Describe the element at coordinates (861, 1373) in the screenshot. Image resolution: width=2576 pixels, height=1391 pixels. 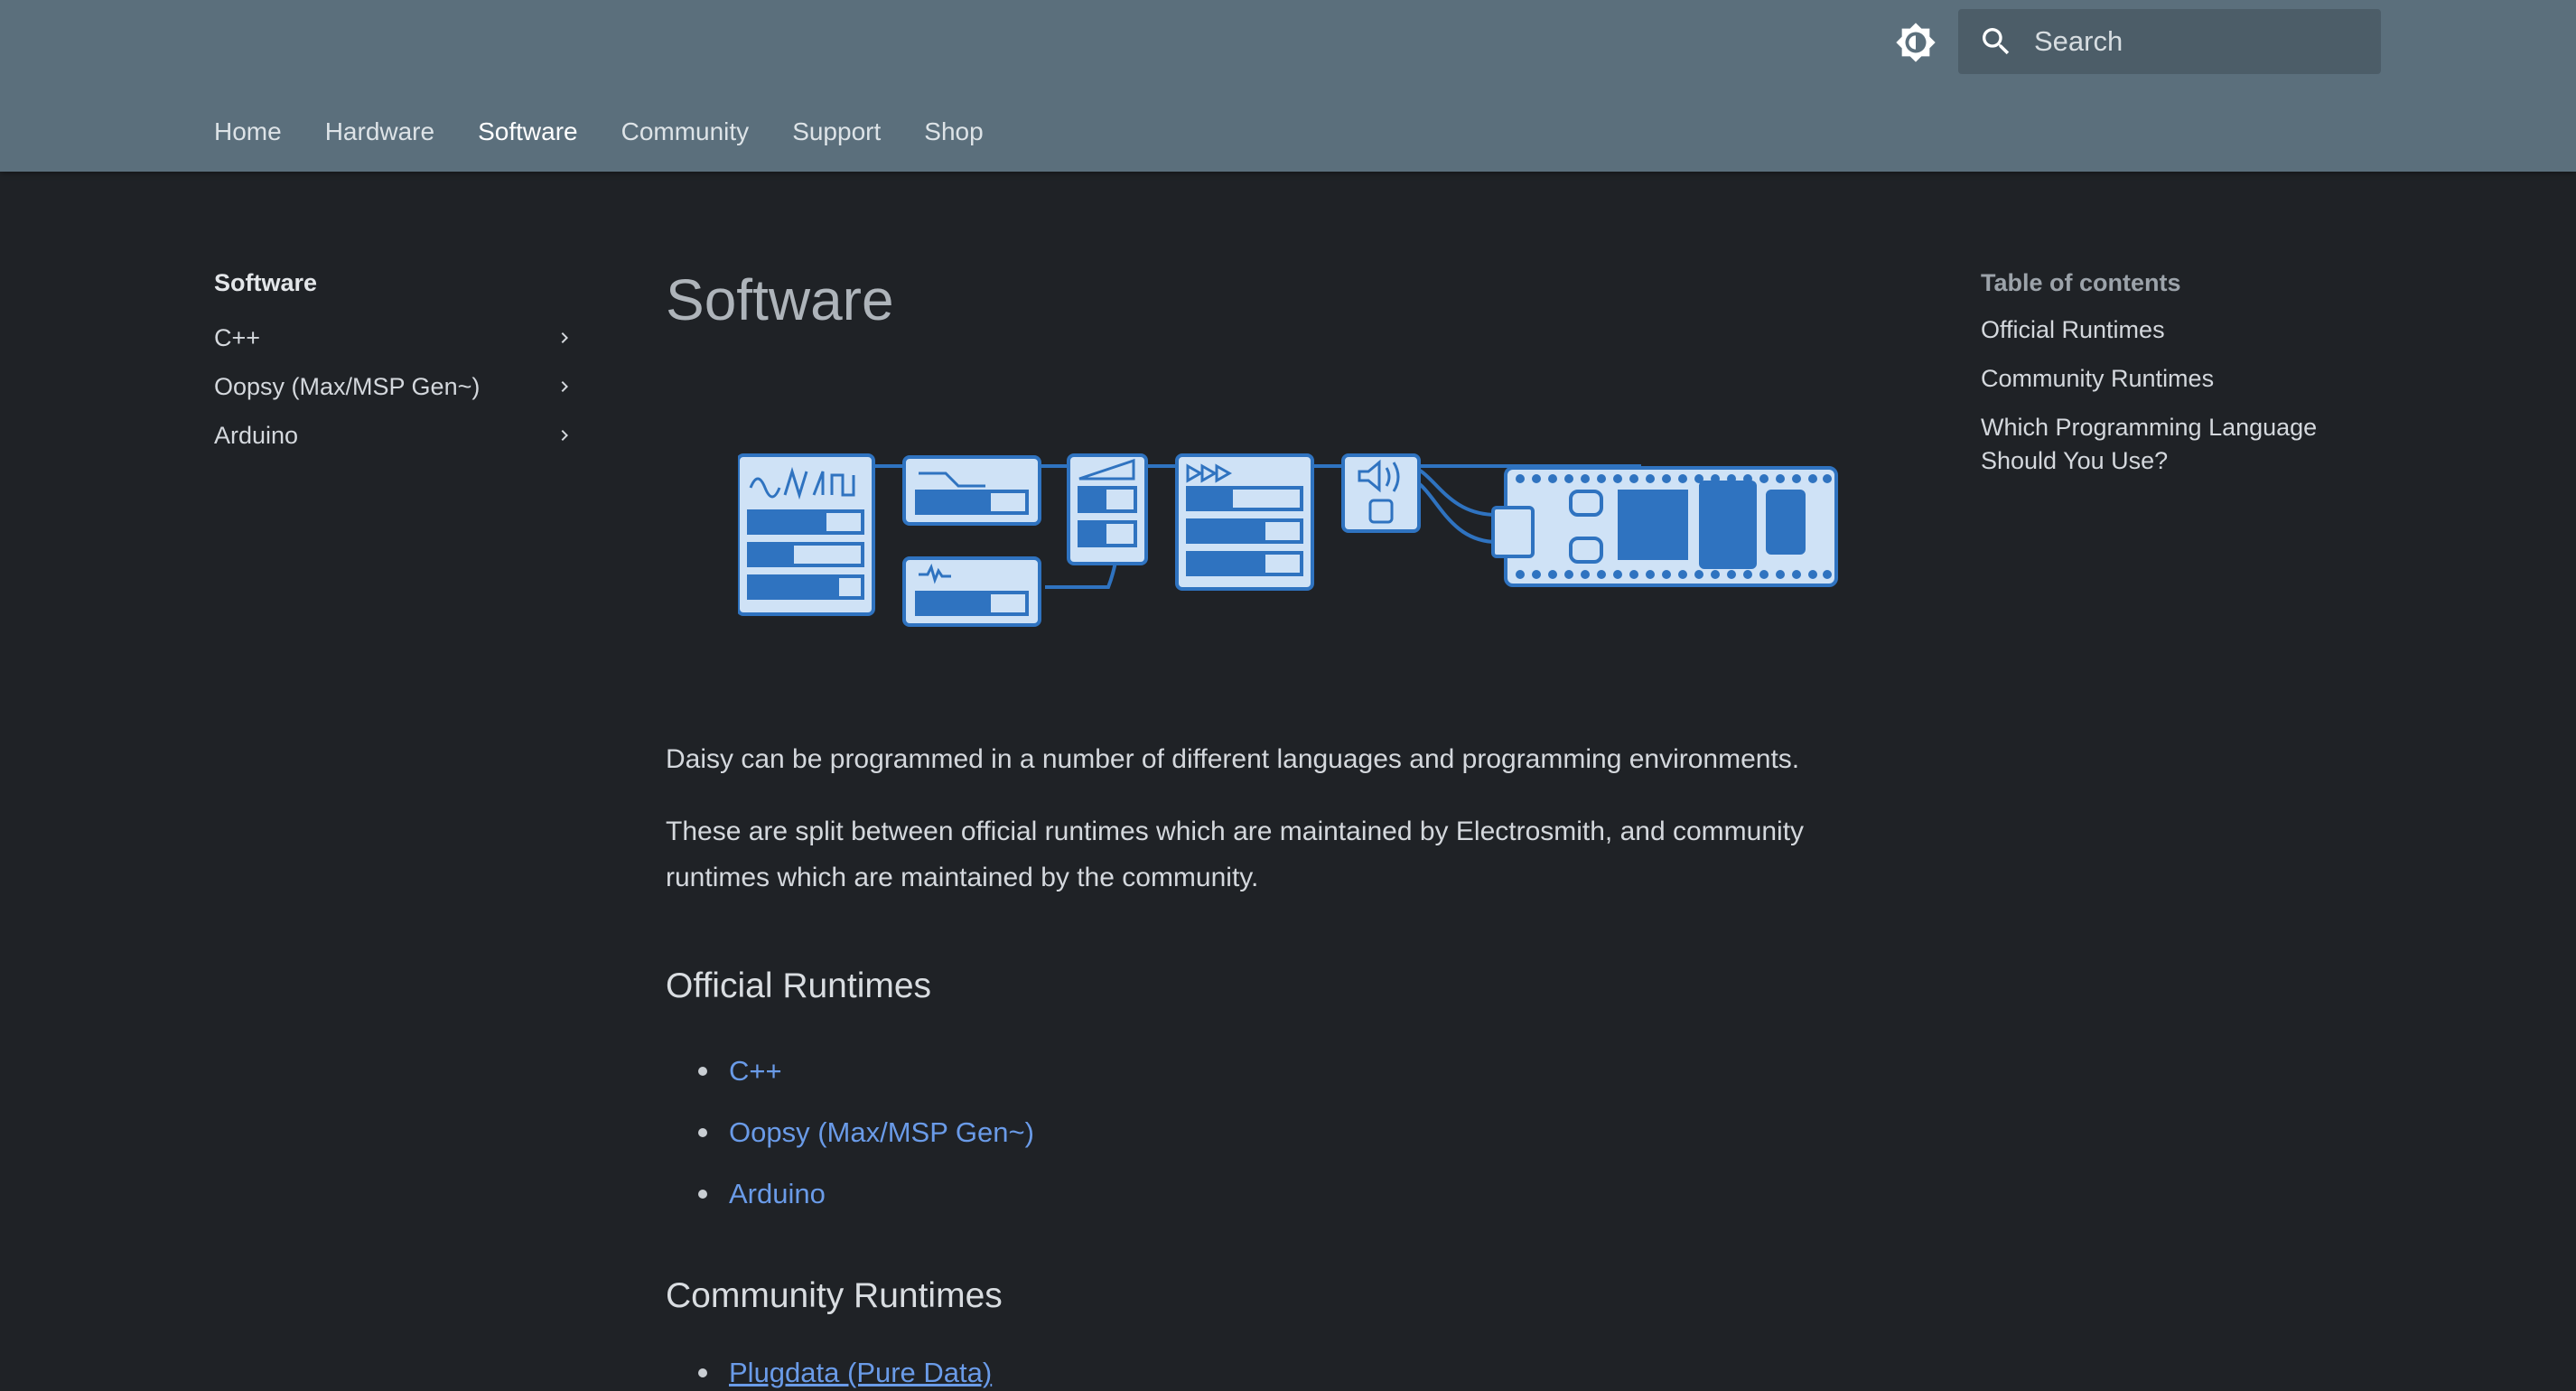
I see `link-plugdata: Plugdata (Pure Data)` at that location.